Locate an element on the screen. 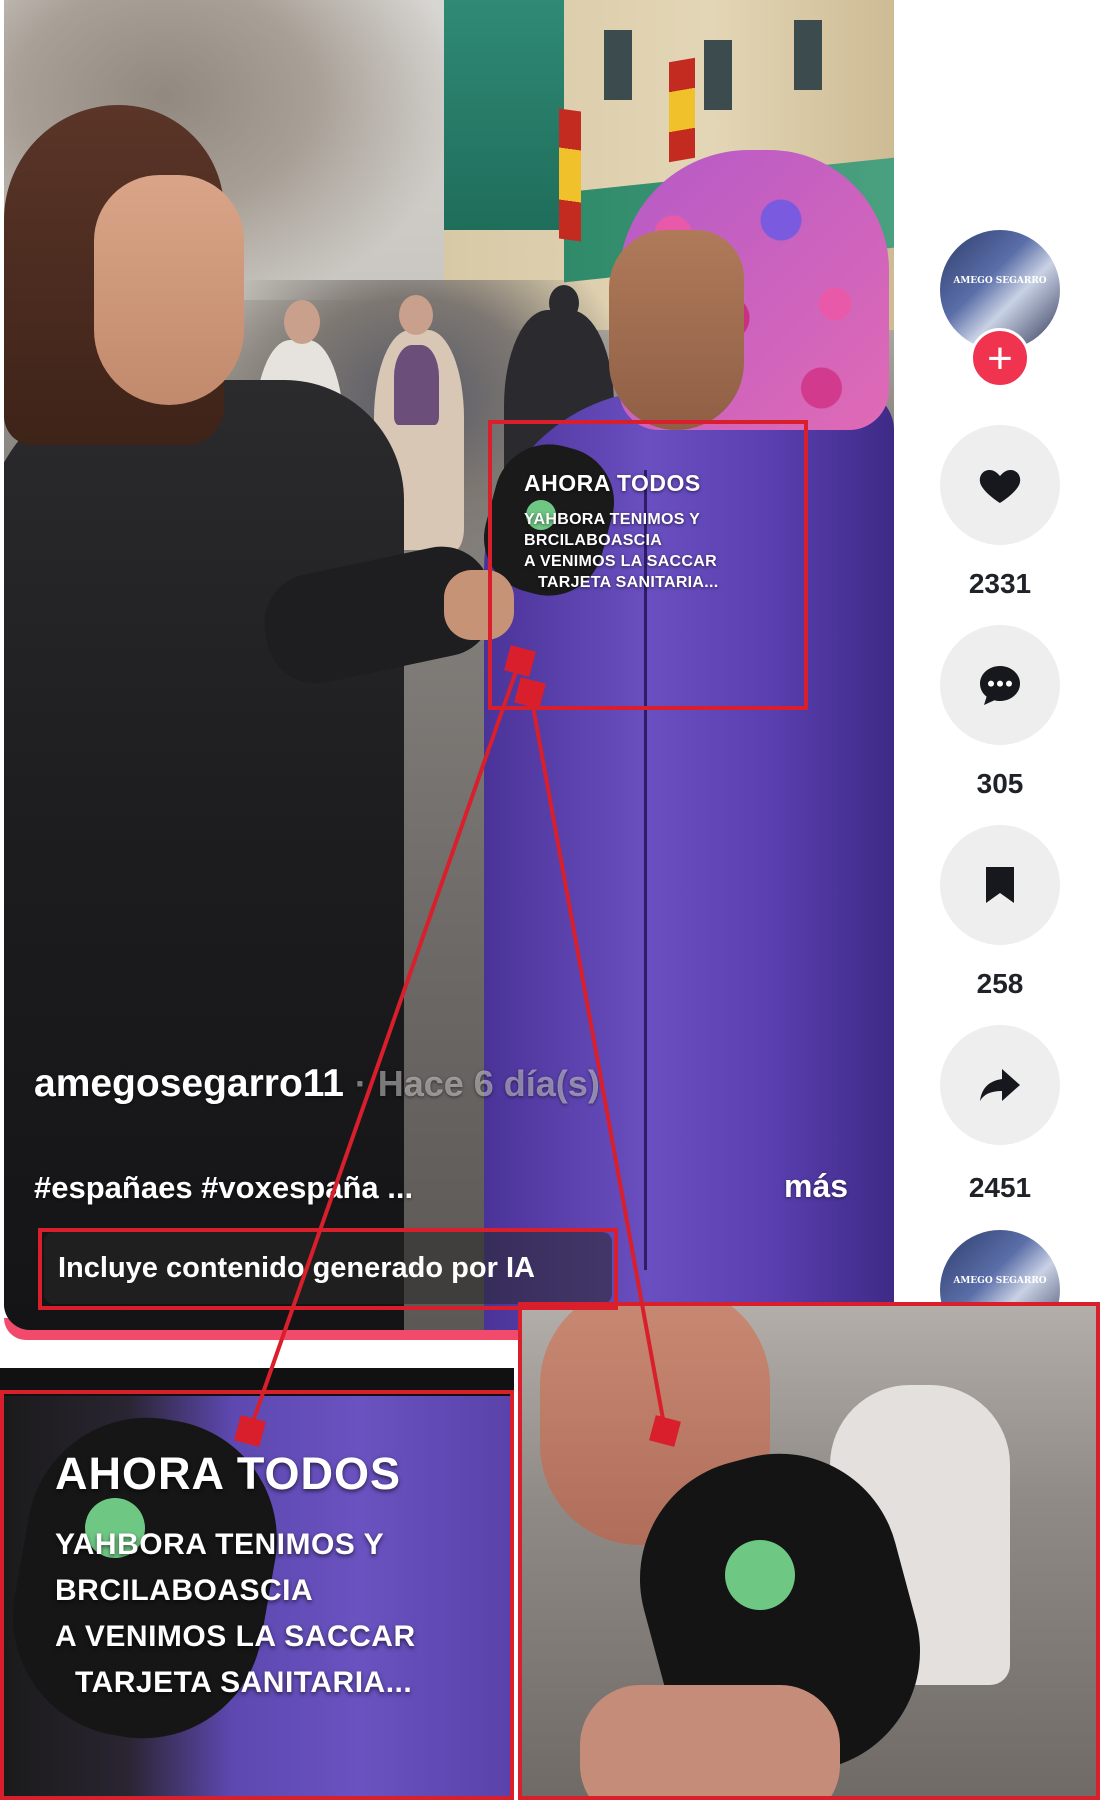 Image resolution: width=1100 pixels, height=1800 pixels. bookmark-button is located at coordinates (1000, 885).